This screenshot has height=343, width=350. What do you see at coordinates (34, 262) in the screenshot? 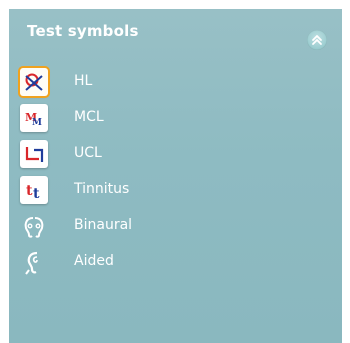
I see `aided-ear-icon` at bounding box center [34, 262].